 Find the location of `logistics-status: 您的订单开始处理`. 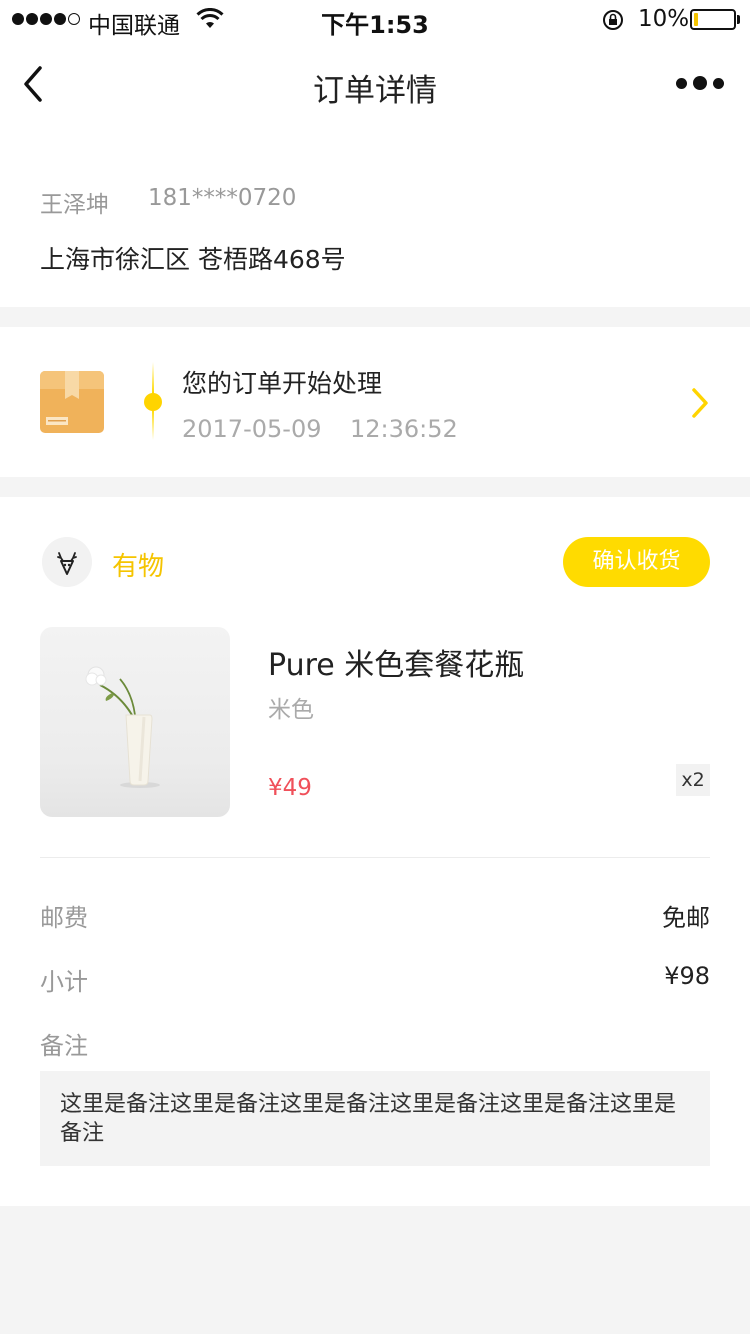

logistics-status: 您的订单开始处理 is located at coordinates (282, 383).